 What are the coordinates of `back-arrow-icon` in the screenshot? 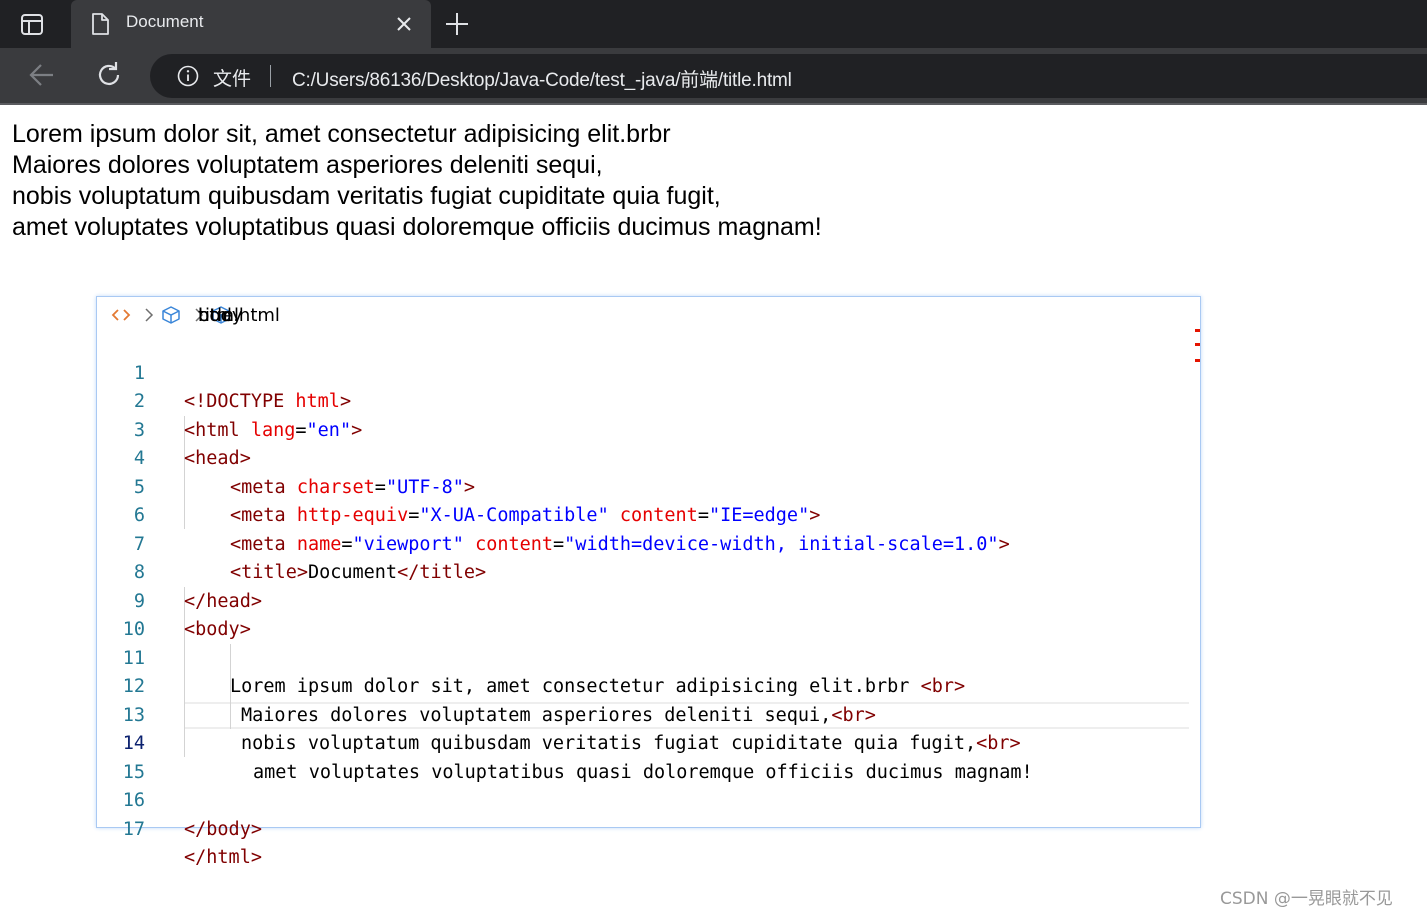 It's located at (42, 75).